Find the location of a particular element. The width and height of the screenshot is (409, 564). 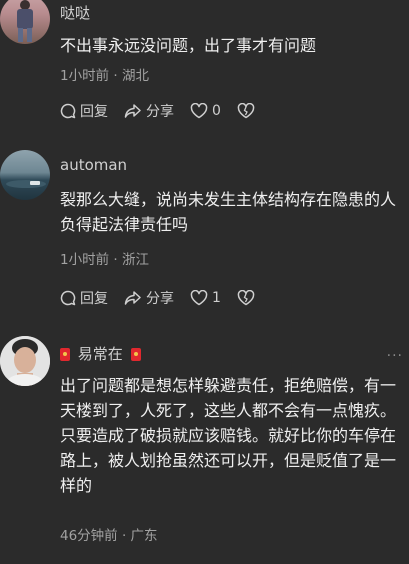

like-button: 1 is located at coordinates (205, 298).